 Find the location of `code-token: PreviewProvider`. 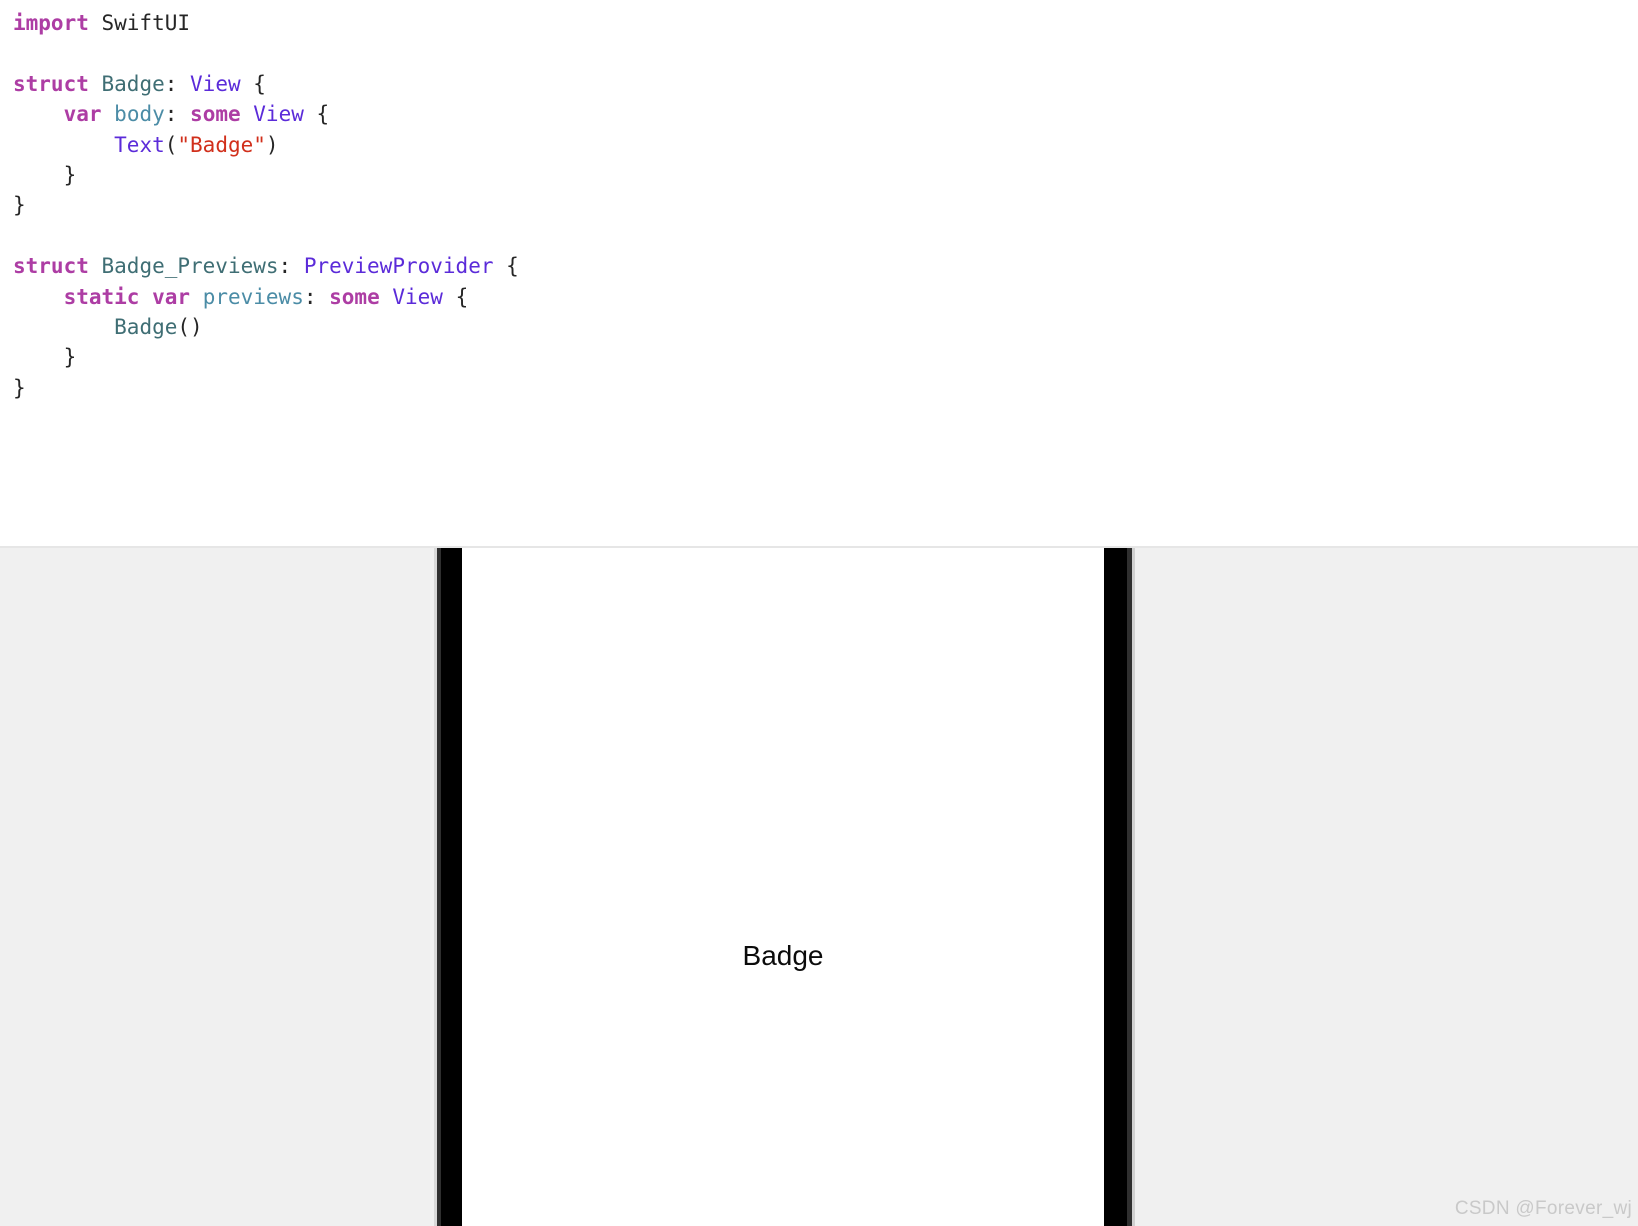

code-token: PreviewProvider is located at coordinates (398, 266).